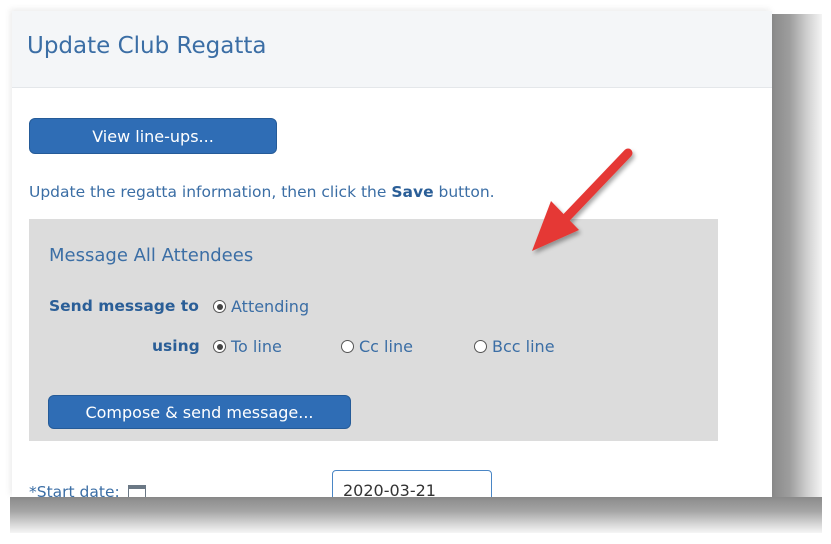 The height and width of the screenshot is (544, 831). I want to click on send-to-attending-radio: Attending, so click(261, 306).